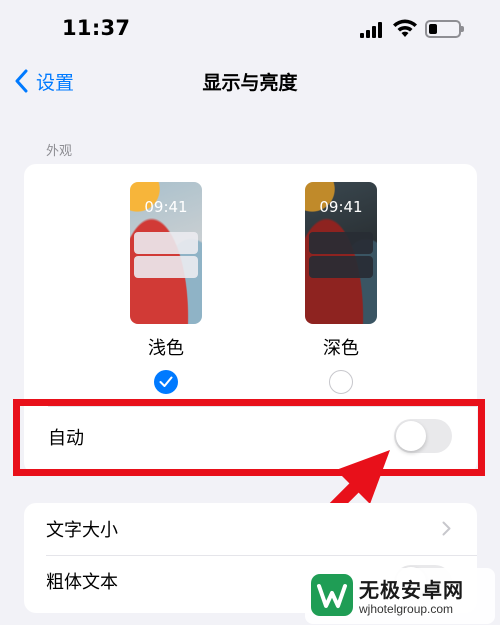 The height and width of the screenshot is (625, 500). I want to click on theme-label-dark: 深色, so click(341, 348).